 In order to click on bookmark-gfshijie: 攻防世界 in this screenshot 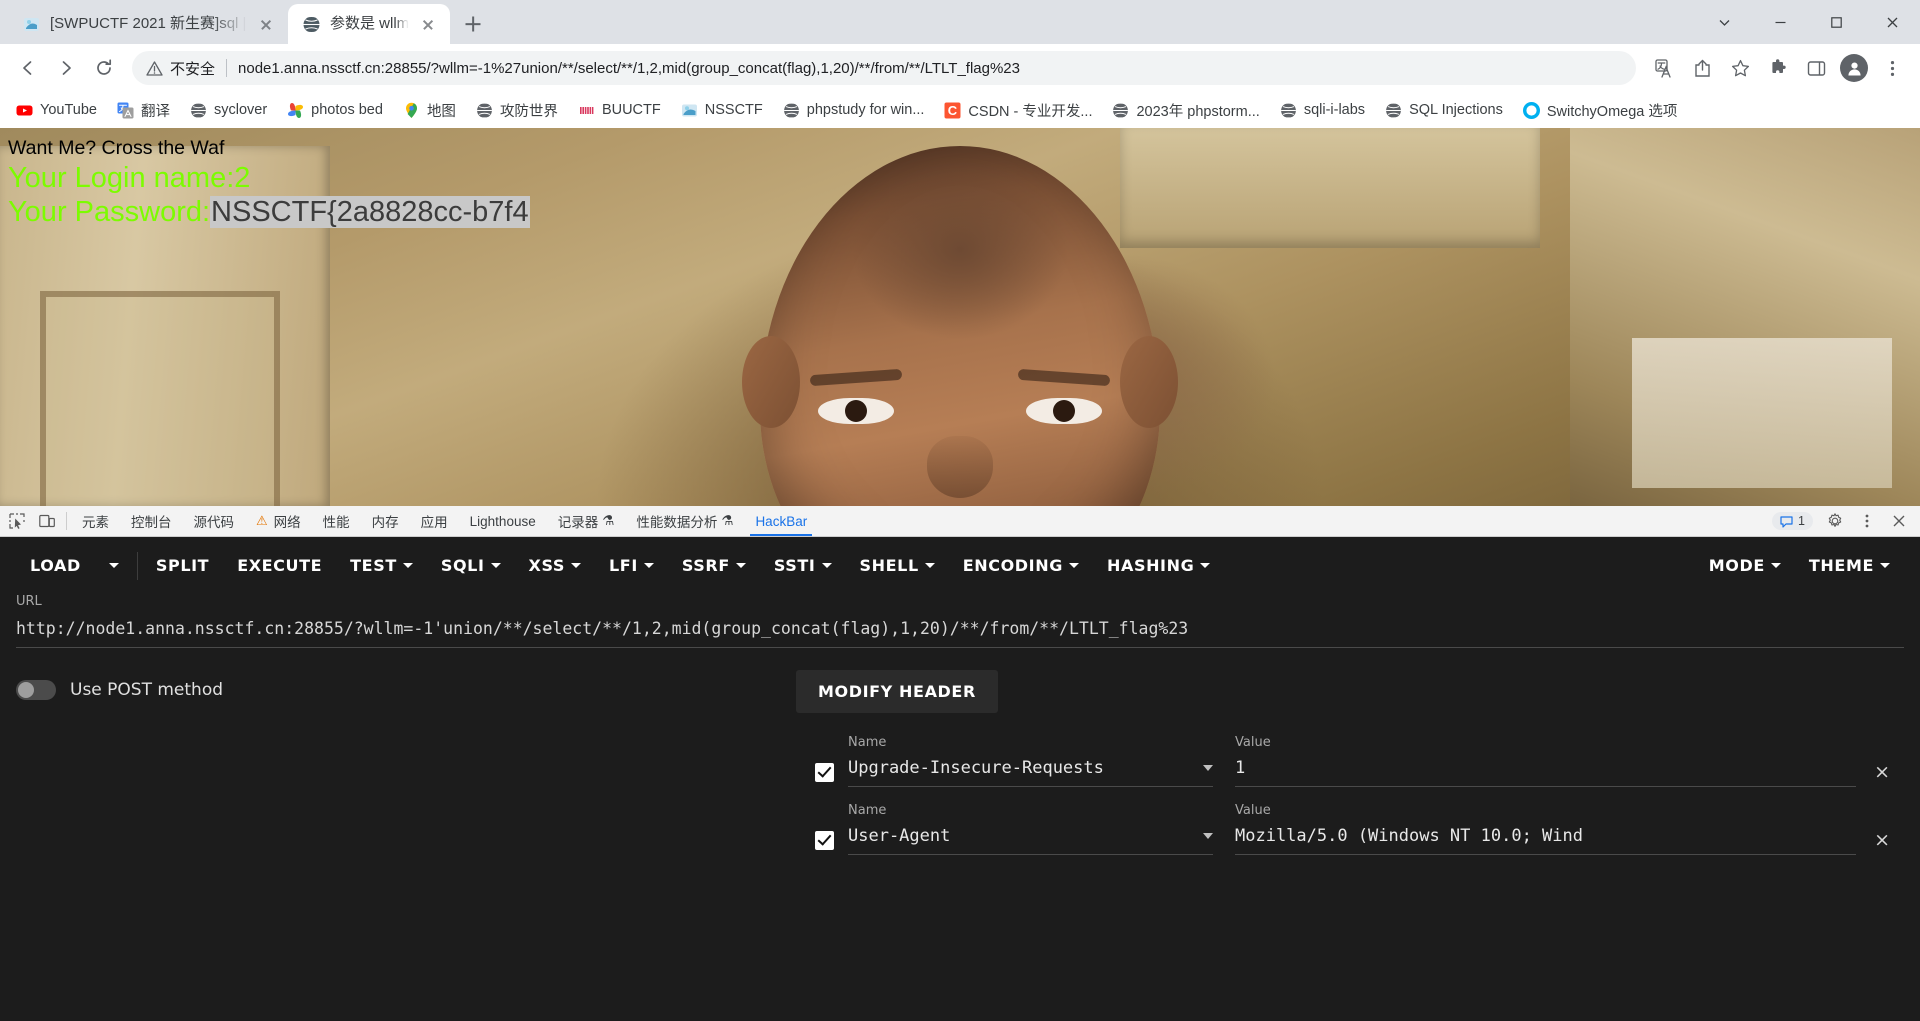, I will do `click(517, 110)`.